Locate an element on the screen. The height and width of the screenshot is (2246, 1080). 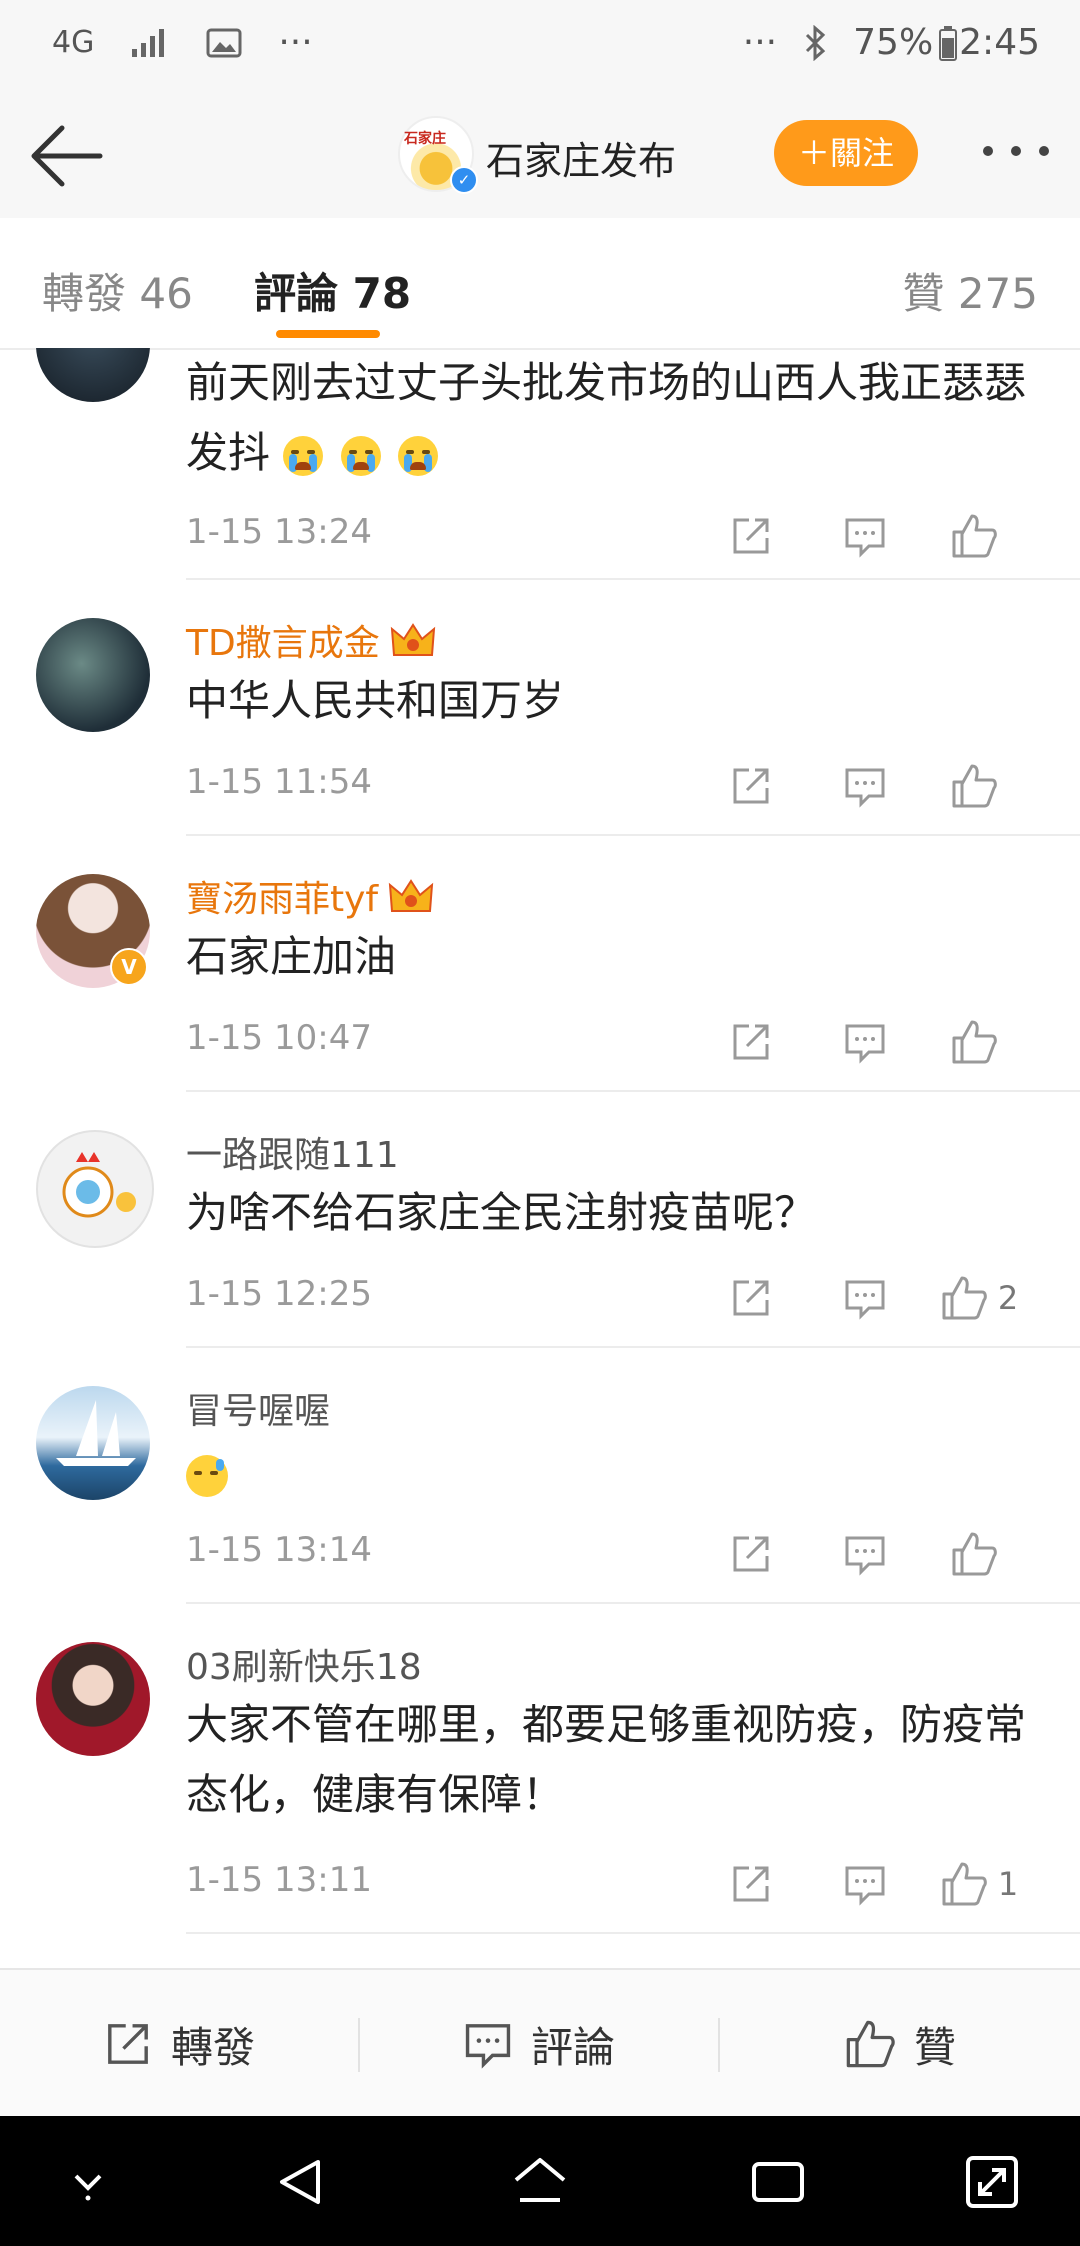
battery-percent: 75% is located at coordinates (893, 42).